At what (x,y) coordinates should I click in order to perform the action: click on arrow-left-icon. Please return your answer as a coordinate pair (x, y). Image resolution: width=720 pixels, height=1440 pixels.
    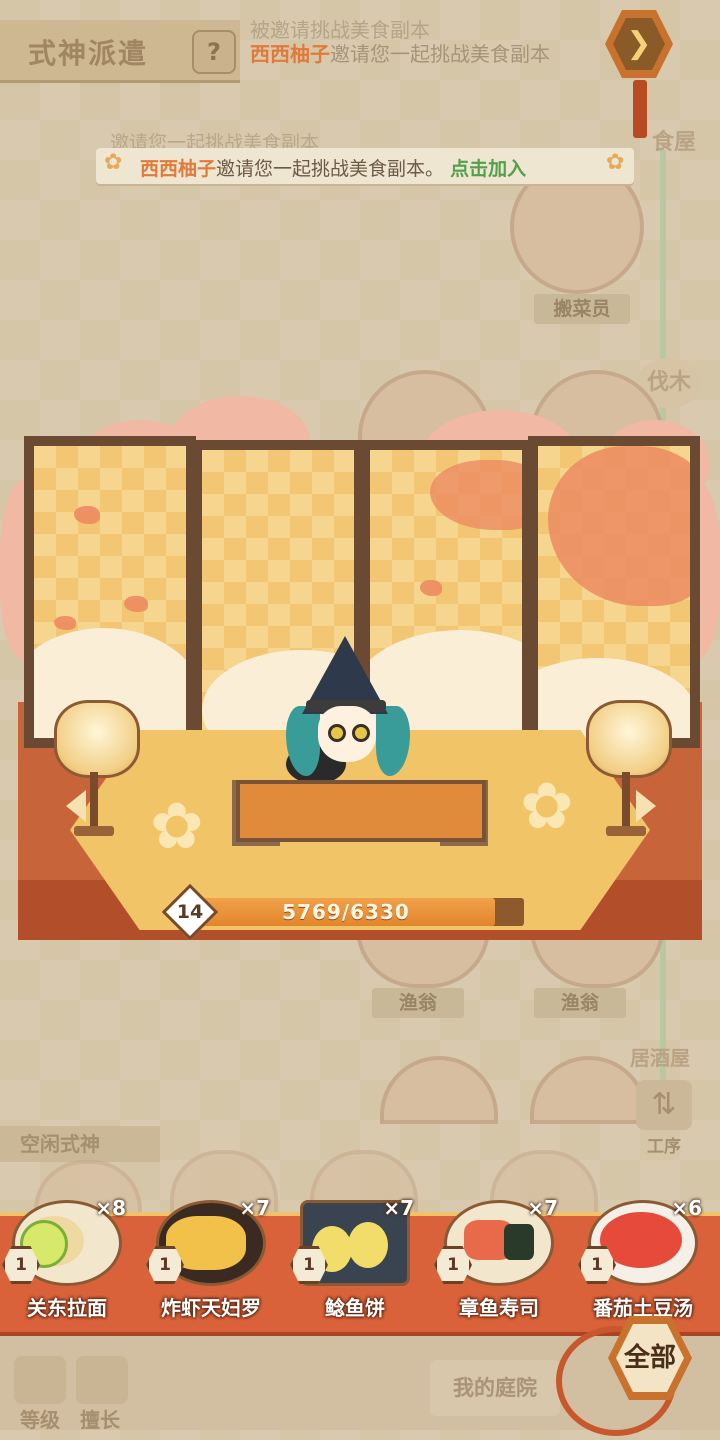
    Looking at the image, I should click on (76, 806).